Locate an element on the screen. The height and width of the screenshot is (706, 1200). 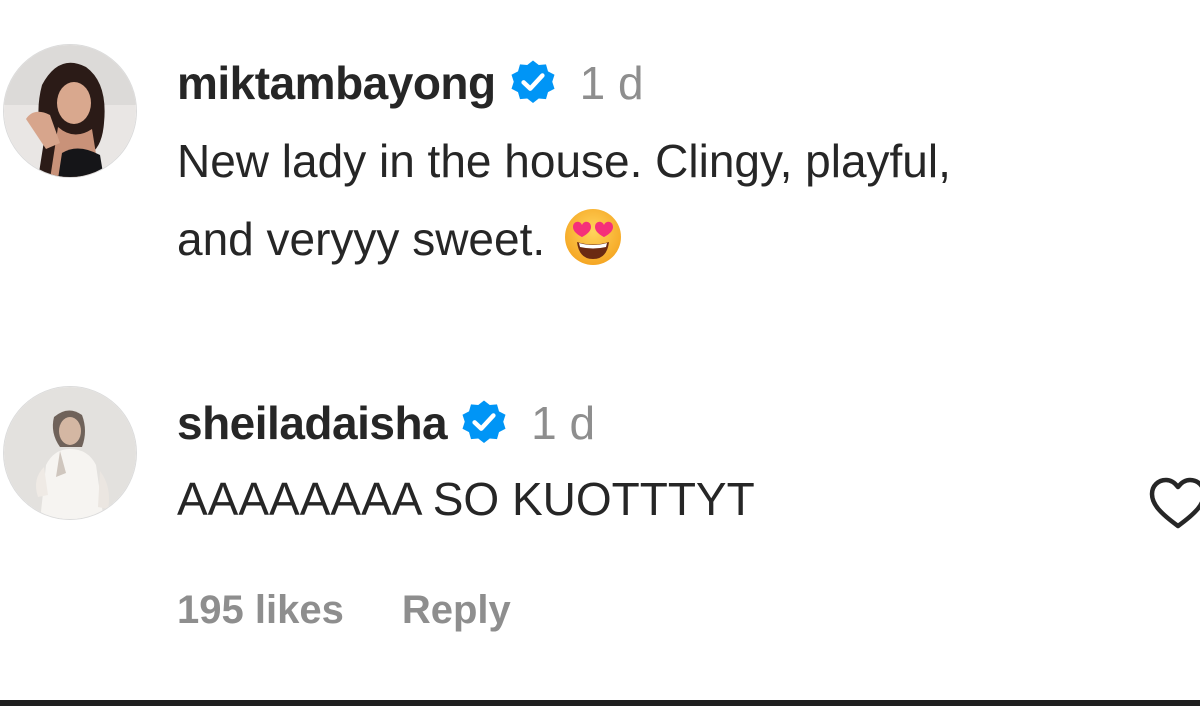
avatar-sheiladaisha is located at coordinates (70, 453).